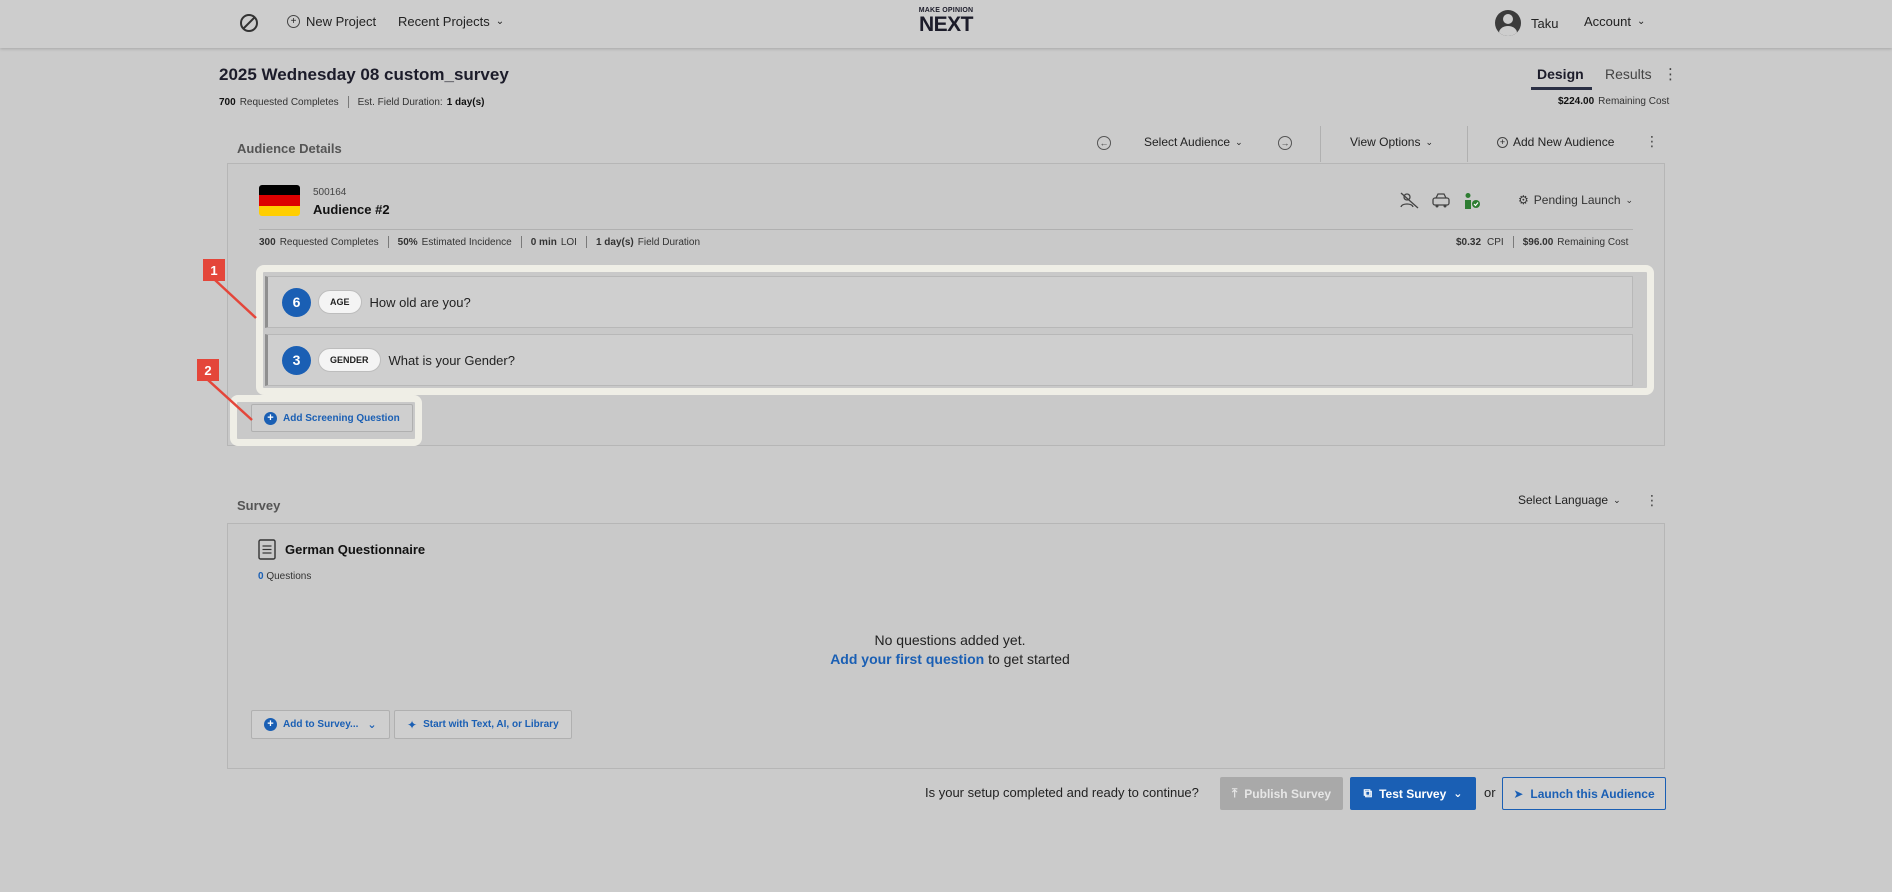  I want to click on exclude-users-icon, so click(1410, 201).